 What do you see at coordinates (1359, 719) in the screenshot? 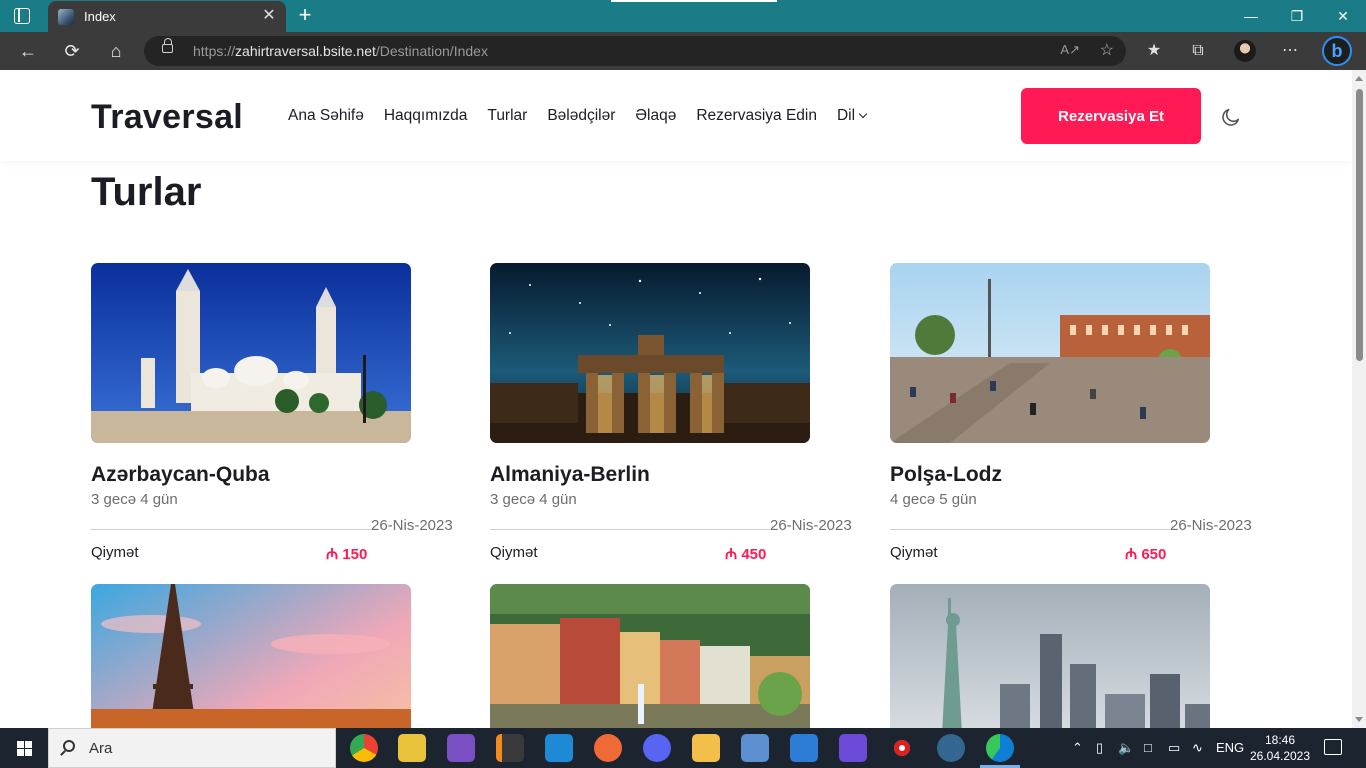
I see `scroll-down-icon` at bounding box center [1359, 719].